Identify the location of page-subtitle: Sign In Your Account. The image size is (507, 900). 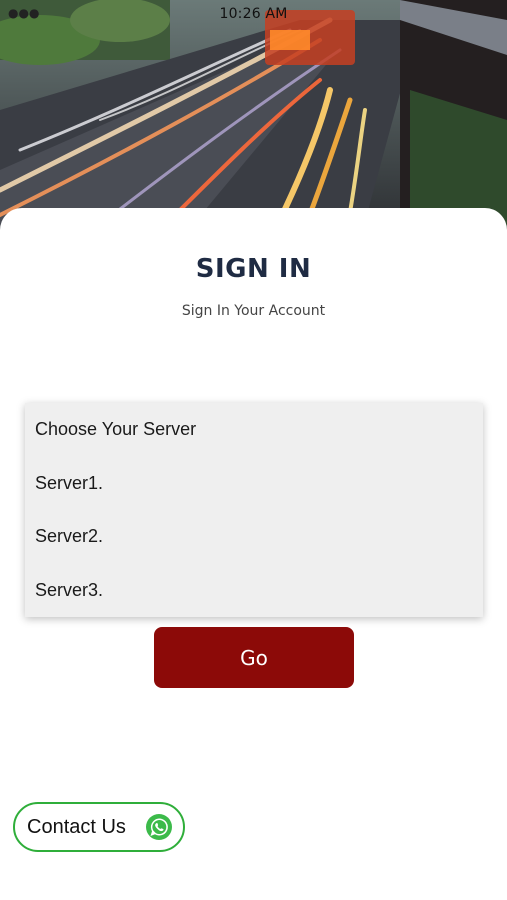
(253, 311).